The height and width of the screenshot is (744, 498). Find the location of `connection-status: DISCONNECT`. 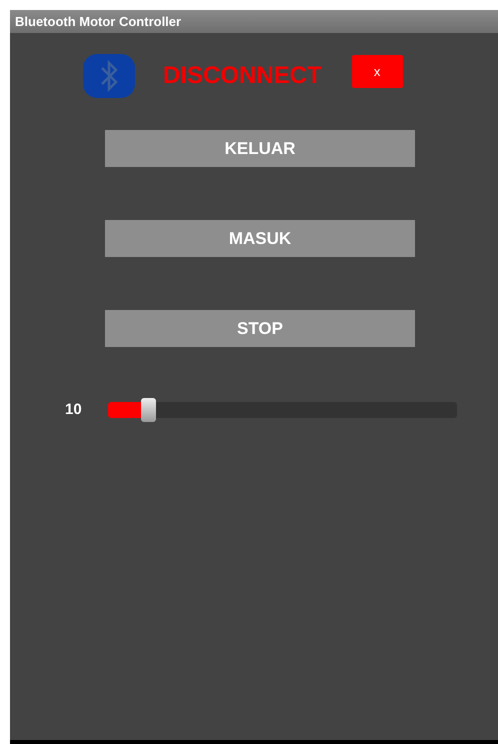

connection-status: DISCONNECT is located at coordinates (242, 76).